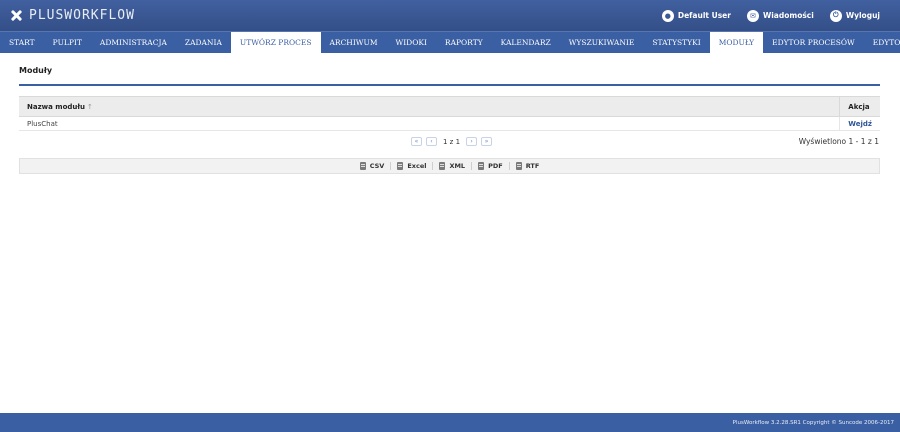  What do you see at coordinates (133, 42) in the screenshot?
I see `nav-administracja: ADMINISTRACJA` at bounding box center [133, 42].